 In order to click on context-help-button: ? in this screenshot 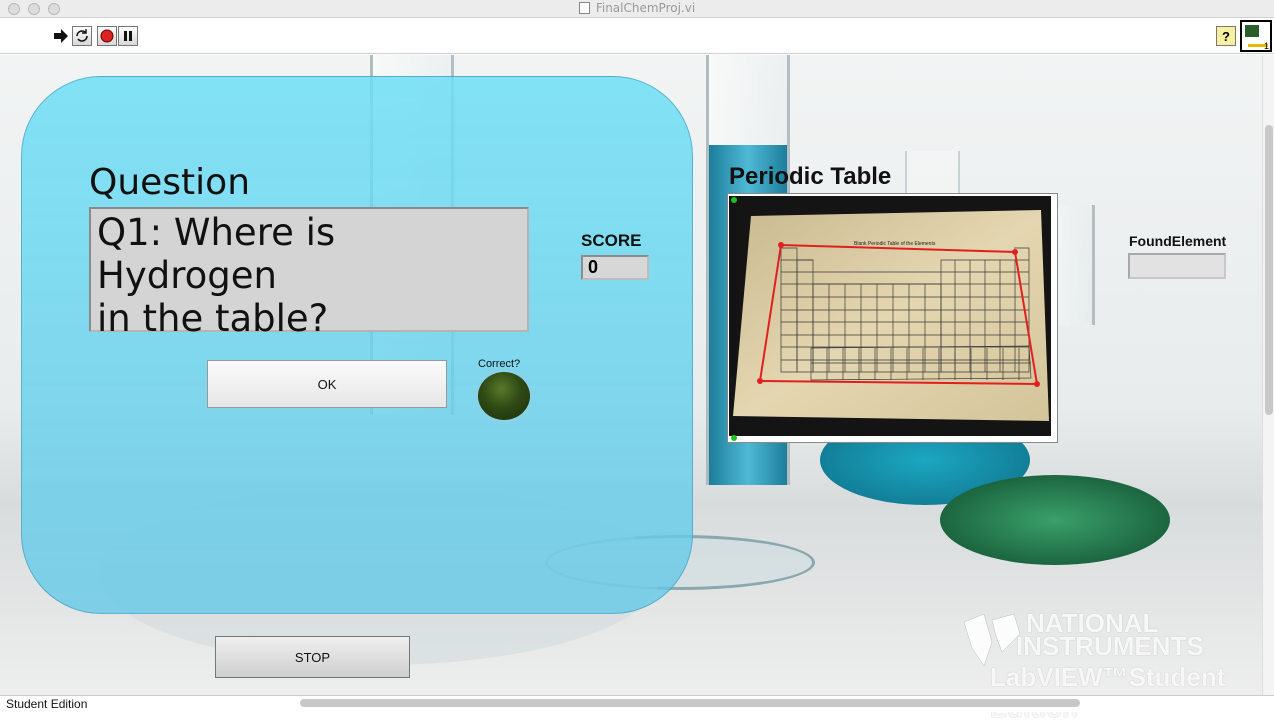, I will do `click(1226, 36)`.